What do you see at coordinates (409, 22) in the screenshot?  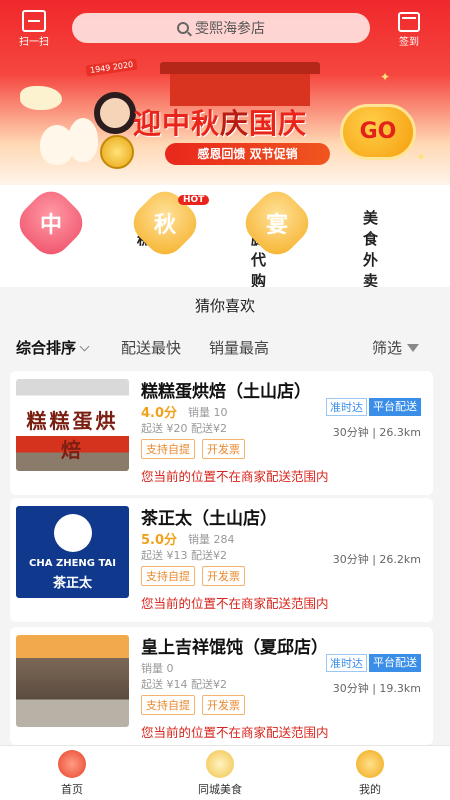 I see `calendar-icon` at bounding box center [409, 22].